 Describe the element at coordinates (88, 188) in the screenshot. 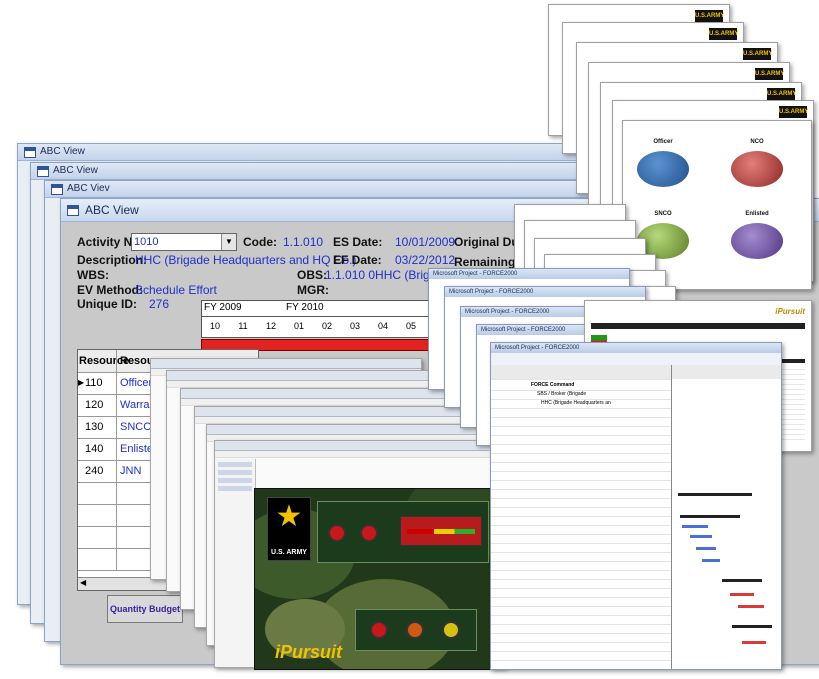

I see `window-title: ABC Viev` at that location.